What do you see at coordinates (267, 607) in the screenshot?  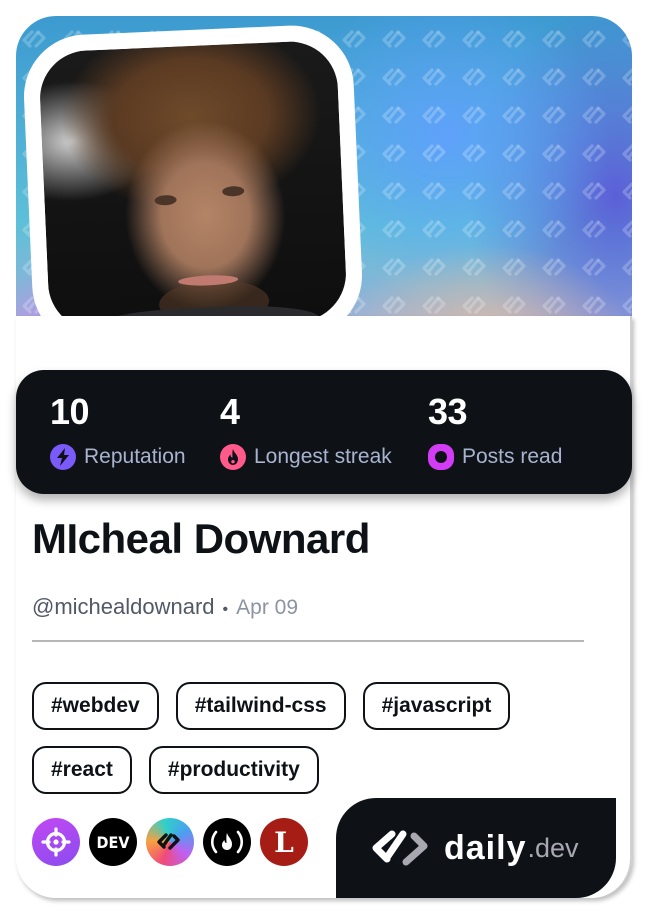 I see `joined-date: Apr 09` at bounding box center [267, 607].